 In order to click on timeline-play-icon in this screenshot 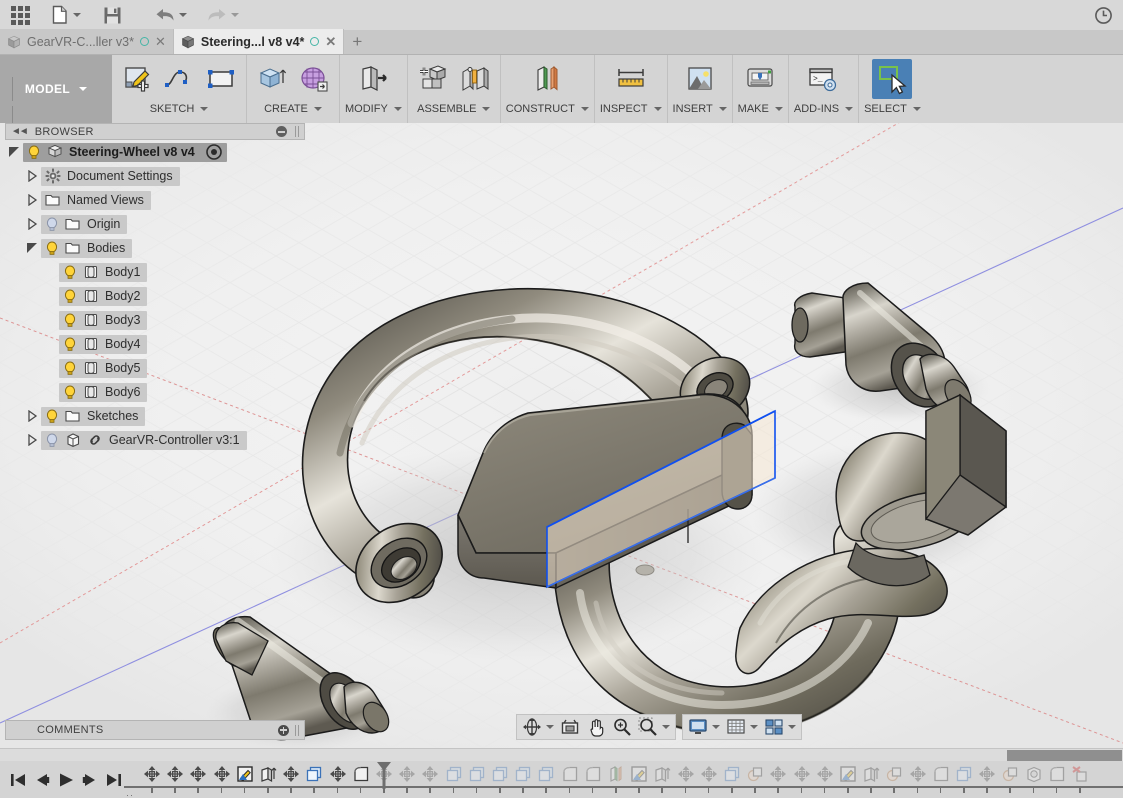, I will do `click(66, 780)`.